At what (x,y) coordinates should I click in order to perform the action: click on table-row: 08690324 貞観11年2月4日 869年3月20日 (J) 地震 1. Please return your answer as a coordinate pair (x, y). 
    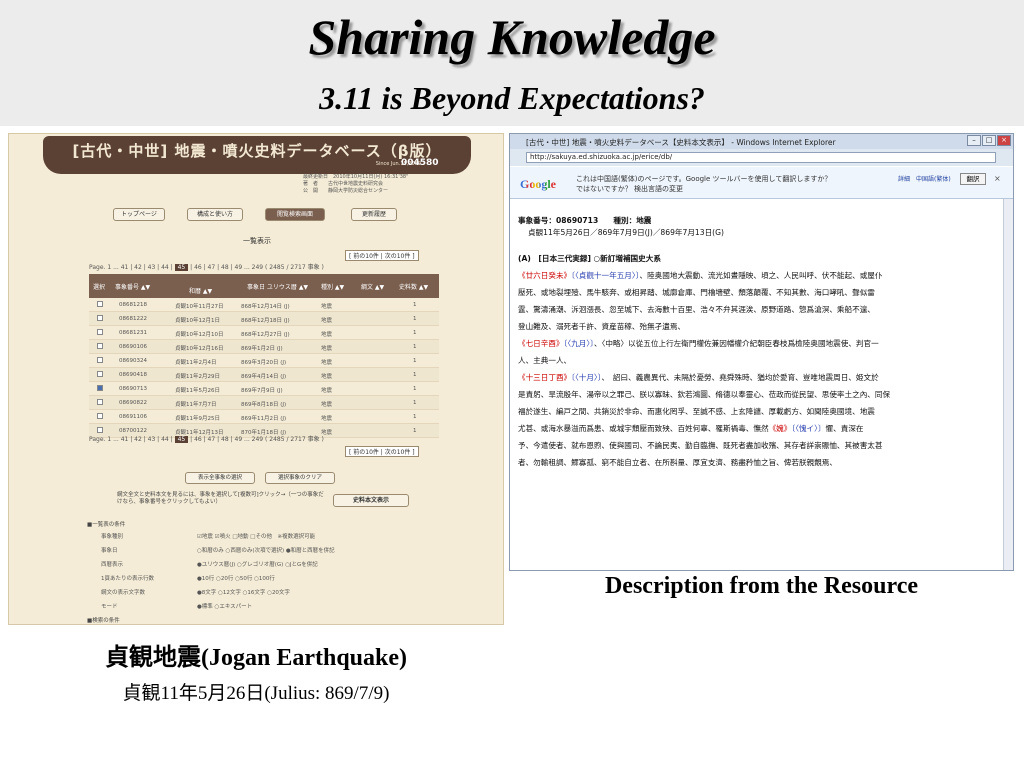
    Looking at the image, I should click on (264, 361).